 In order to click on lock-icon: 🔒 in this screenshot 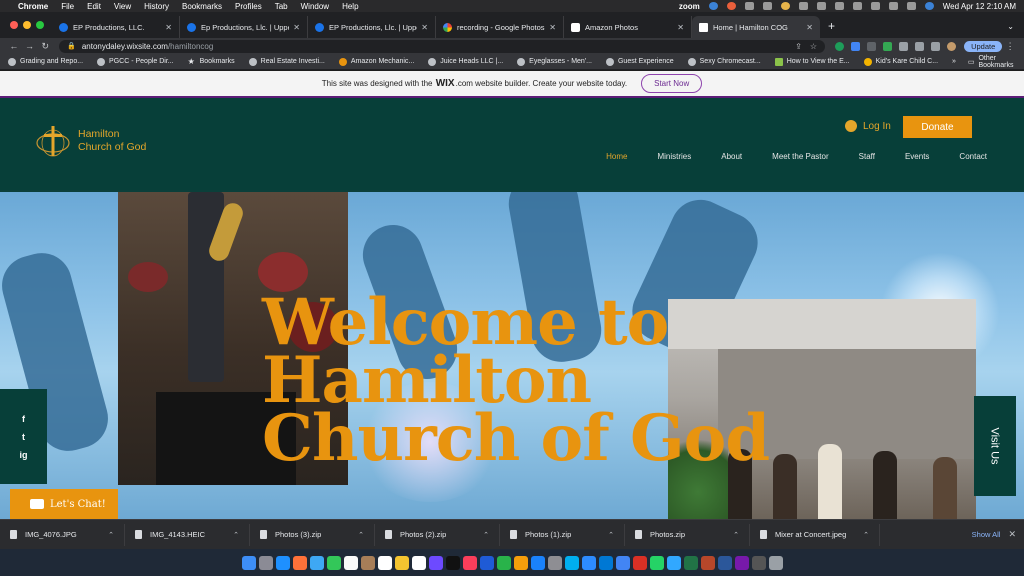, I will do `click(71, 46)`.